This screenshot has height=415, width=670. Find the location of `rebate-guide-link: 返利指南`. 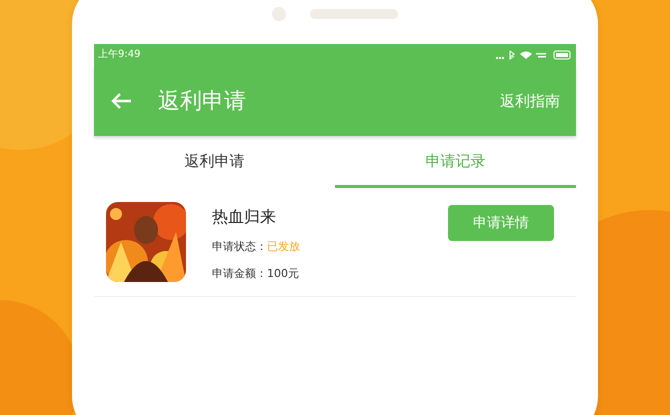

rebate-guide-link: 返利指南 is located at coordinates (530, 101).